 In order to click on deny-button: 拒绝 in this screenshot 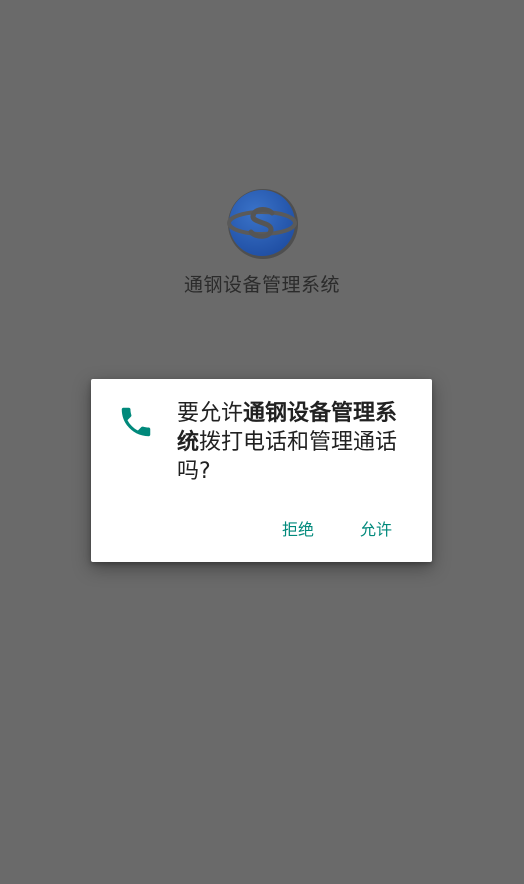, I will do `click(298, 528)`.